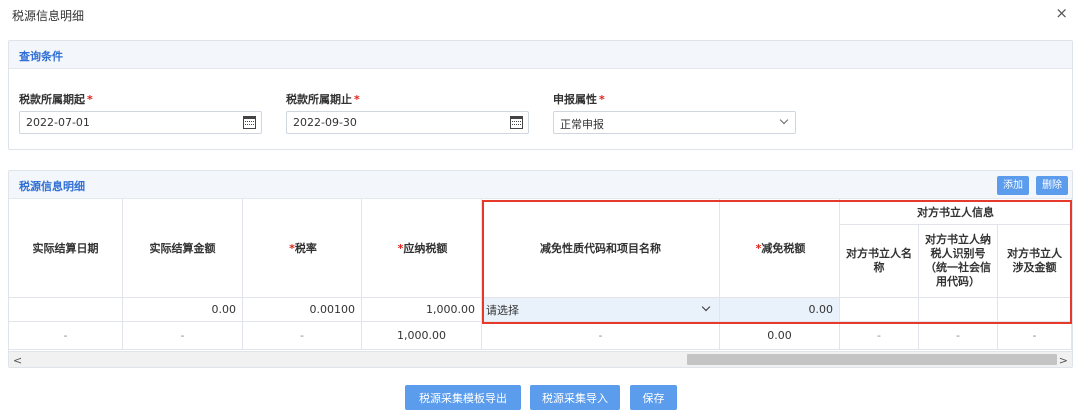 This screenshot has height=419, width=1080. What do you see at coordinates (780, 336) in the screenshot?
I see `total-exempt-amount: 0.00` at bounding box center [780, 336].